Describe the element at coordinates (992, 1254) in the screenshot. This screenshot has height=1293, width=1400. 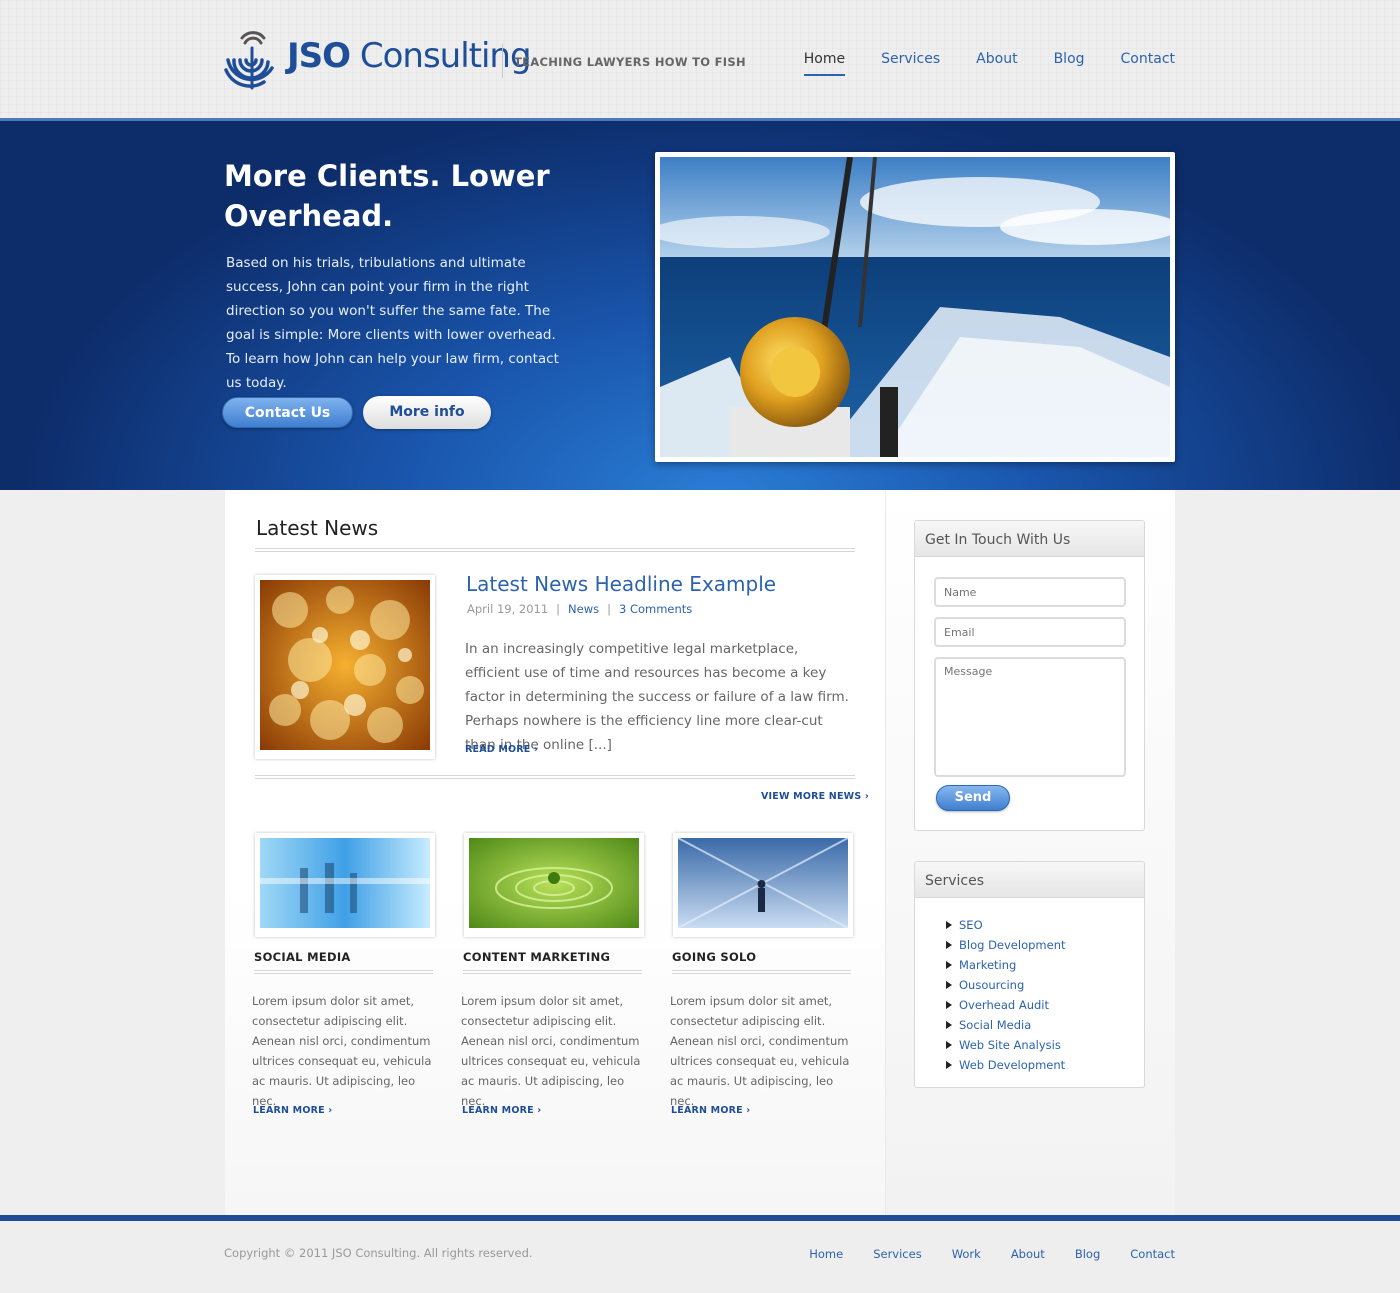
I see `footer-nav: Home Services Work About Blog Contact` at that location.